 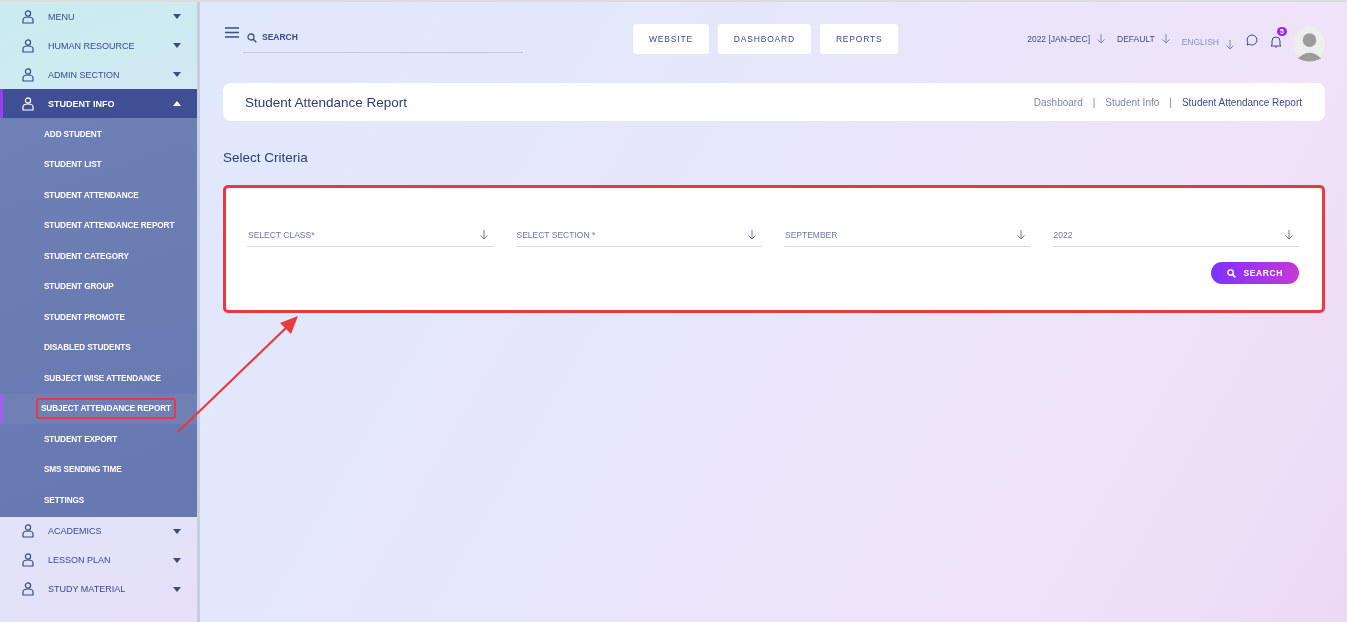 What do you see at coordinates (370, 236) in the screenshot?
I see `select-field: SELECT CLASS*` at bounding box center [370, 236].